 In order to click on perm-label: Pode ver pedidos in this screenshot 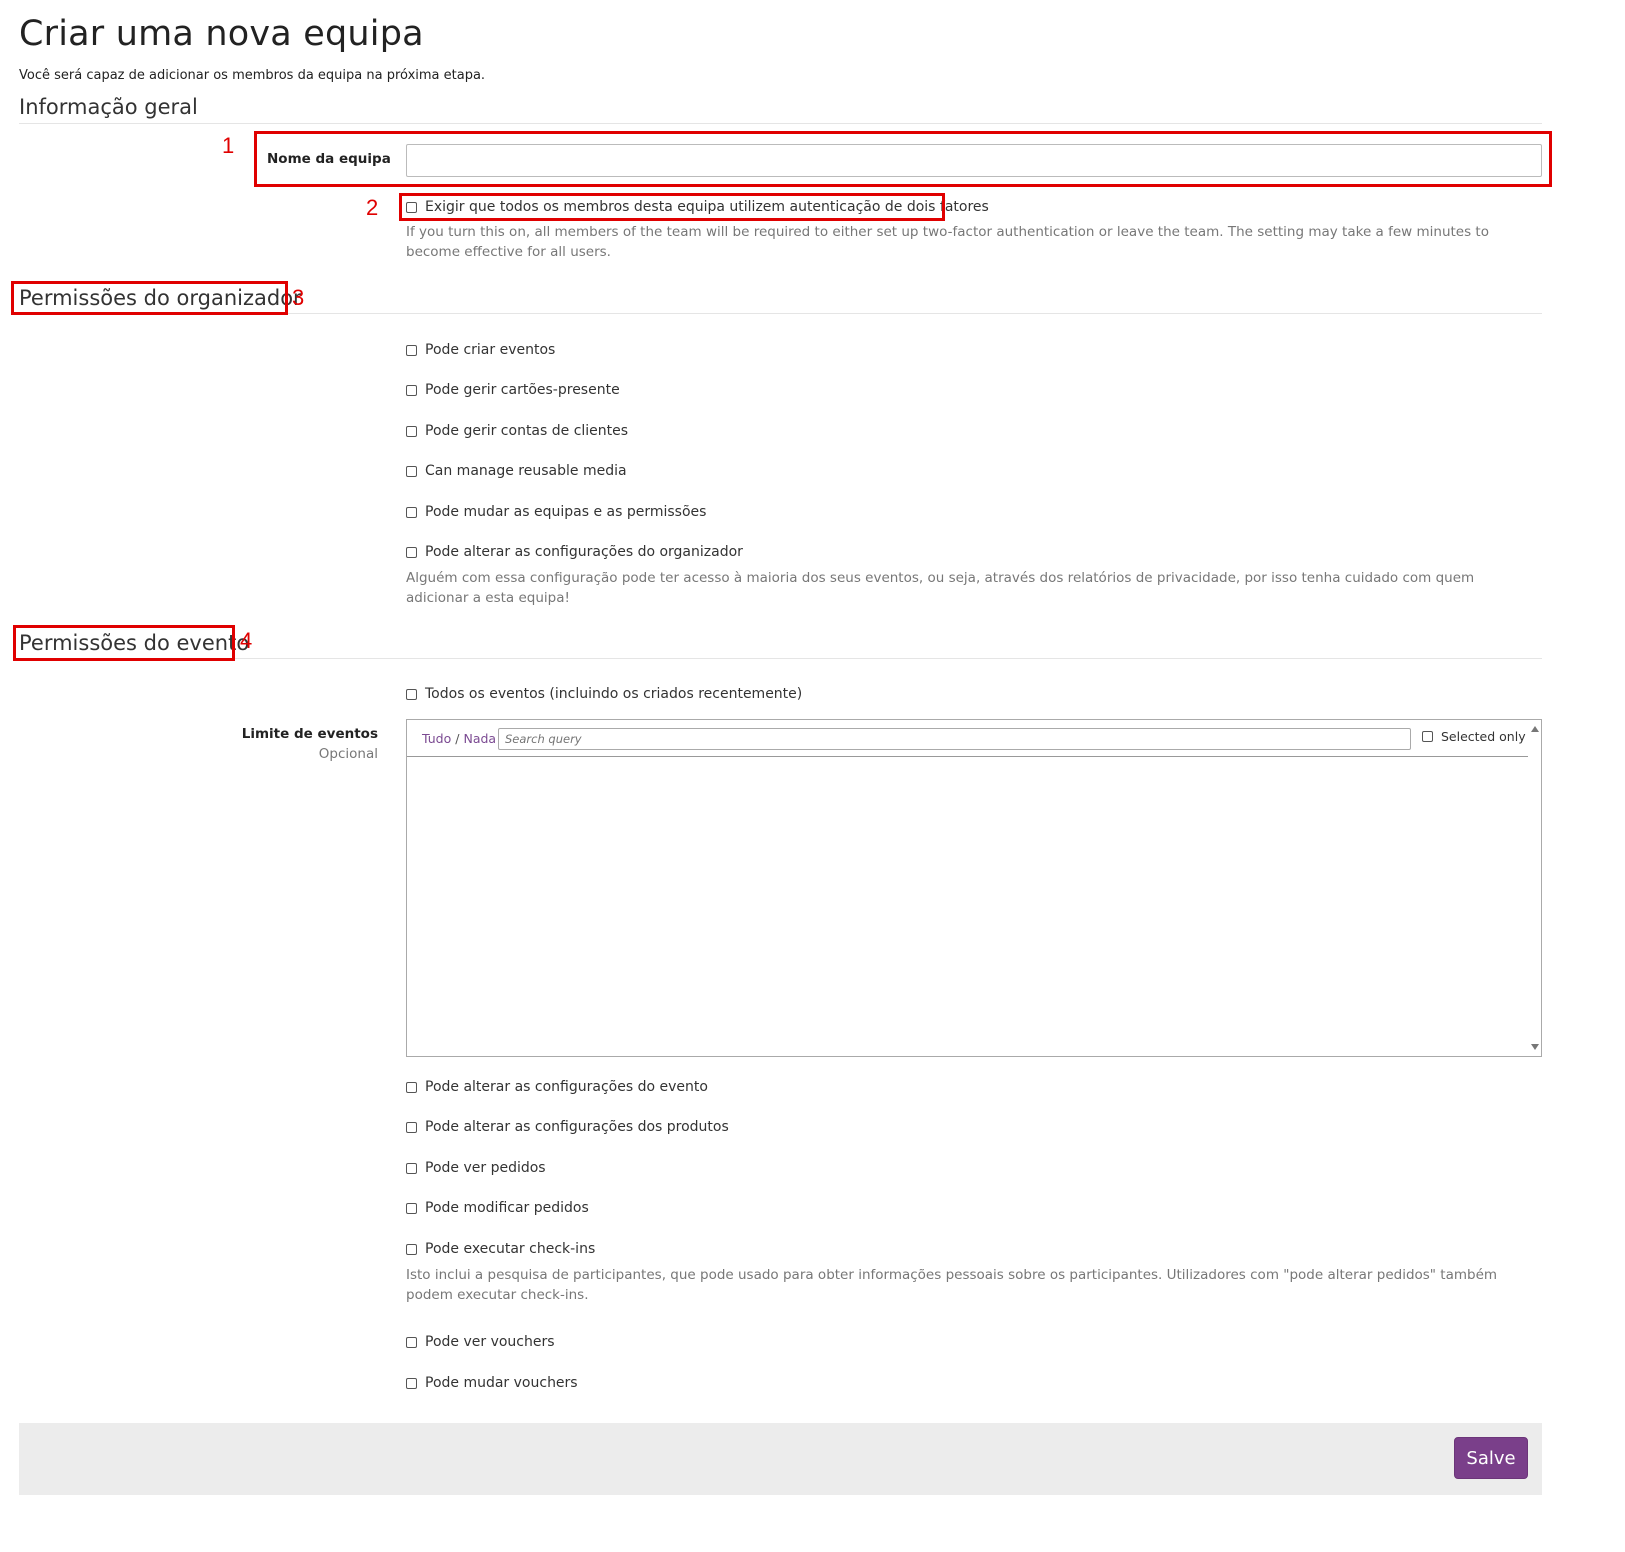, I will do `click(485, 1168)`.